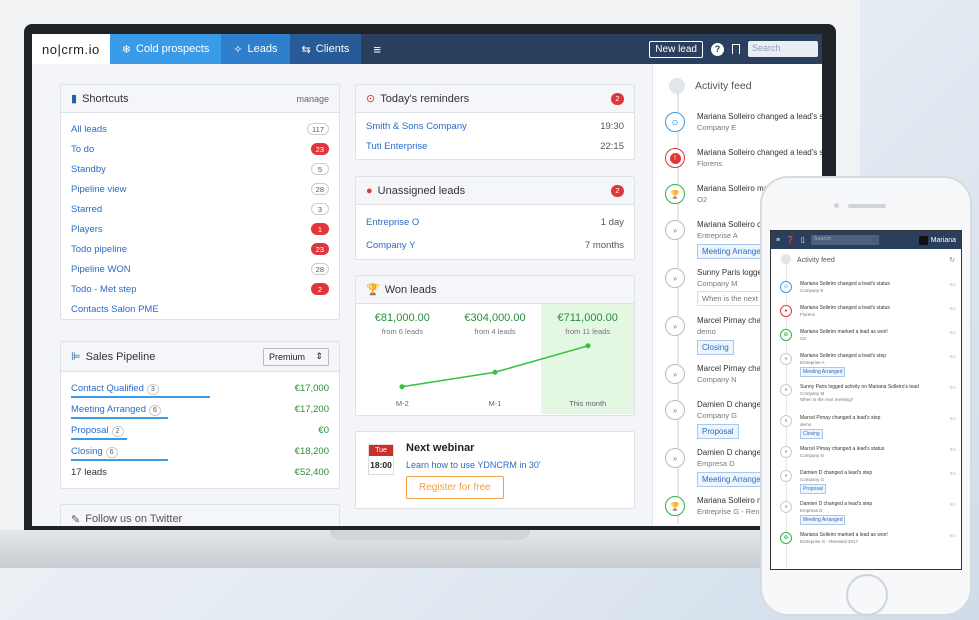 The image size is (979, 620). Describe the element at coordinates (319, 356) in the screenshot. I see `updown-icon: ⇕` at that location.